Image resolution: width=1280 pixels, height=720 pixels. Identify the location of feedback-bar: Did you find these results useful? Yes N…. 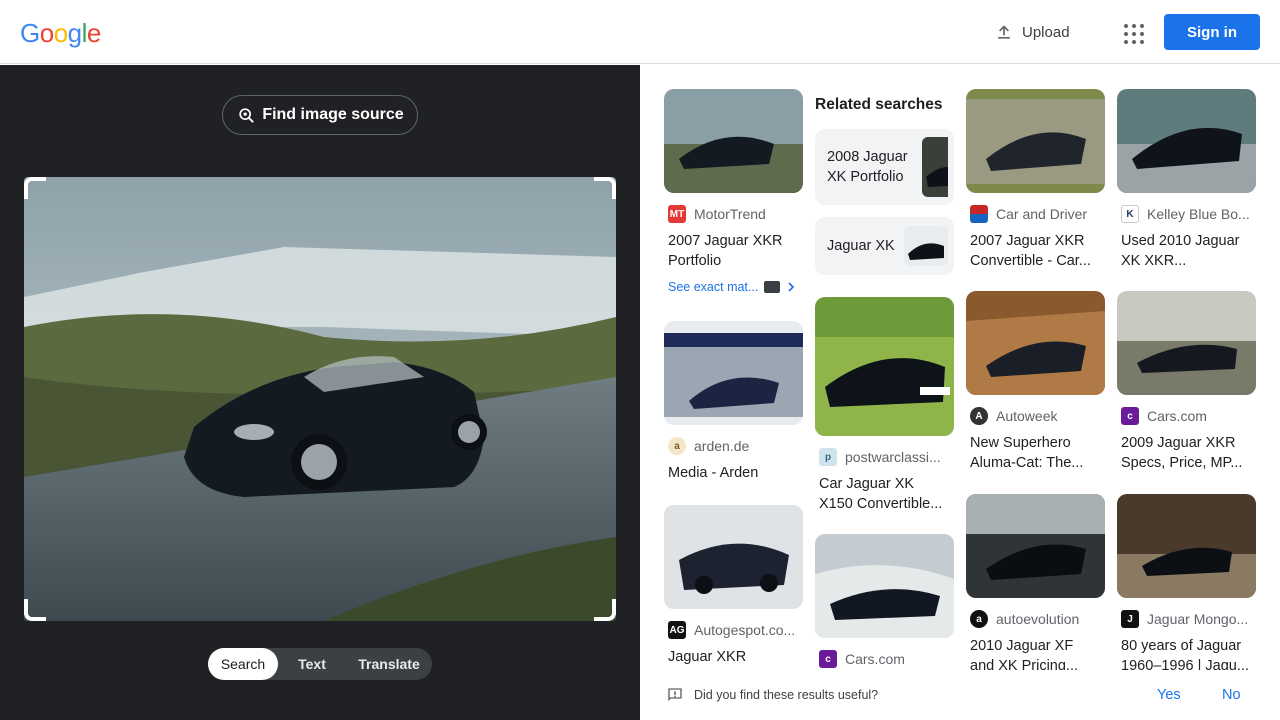
(960, 695).